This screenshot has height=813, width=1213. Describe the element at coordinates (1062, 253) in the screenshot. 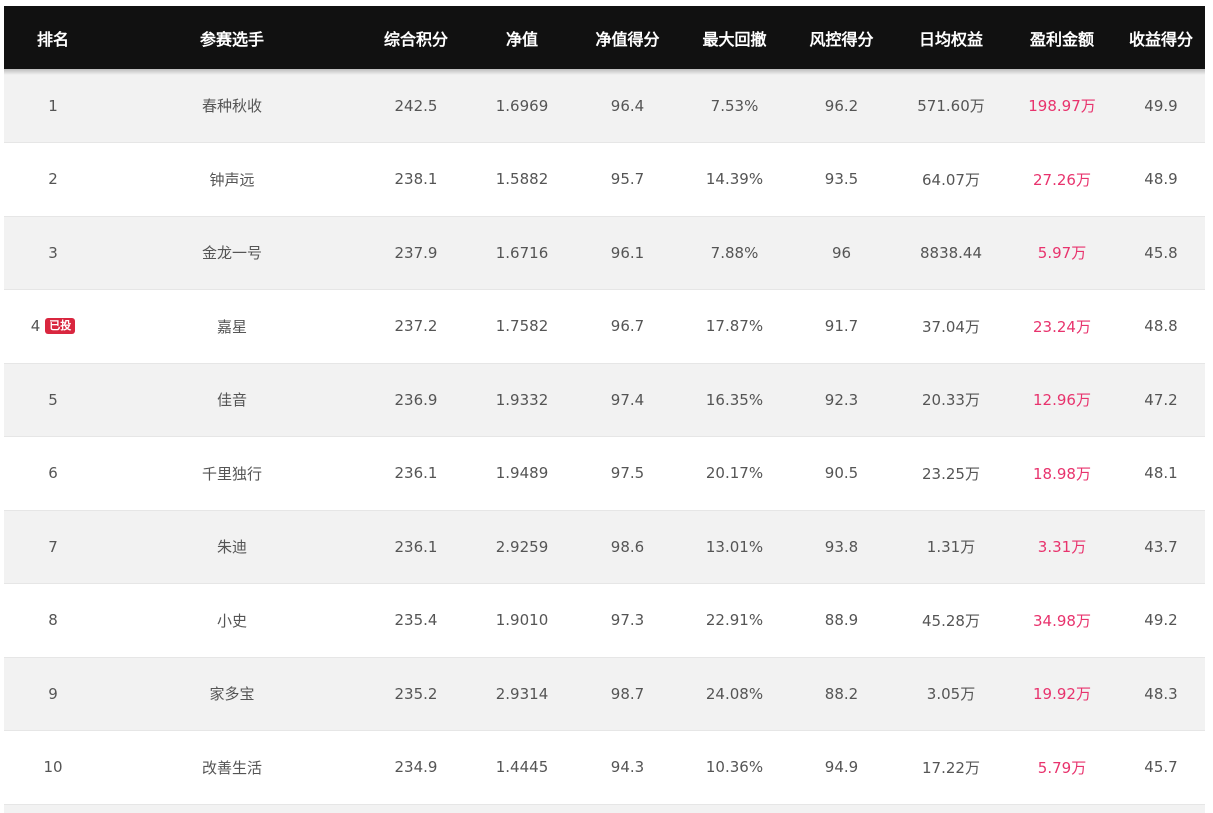

I see `profit-cell: 5.97万` at that location.